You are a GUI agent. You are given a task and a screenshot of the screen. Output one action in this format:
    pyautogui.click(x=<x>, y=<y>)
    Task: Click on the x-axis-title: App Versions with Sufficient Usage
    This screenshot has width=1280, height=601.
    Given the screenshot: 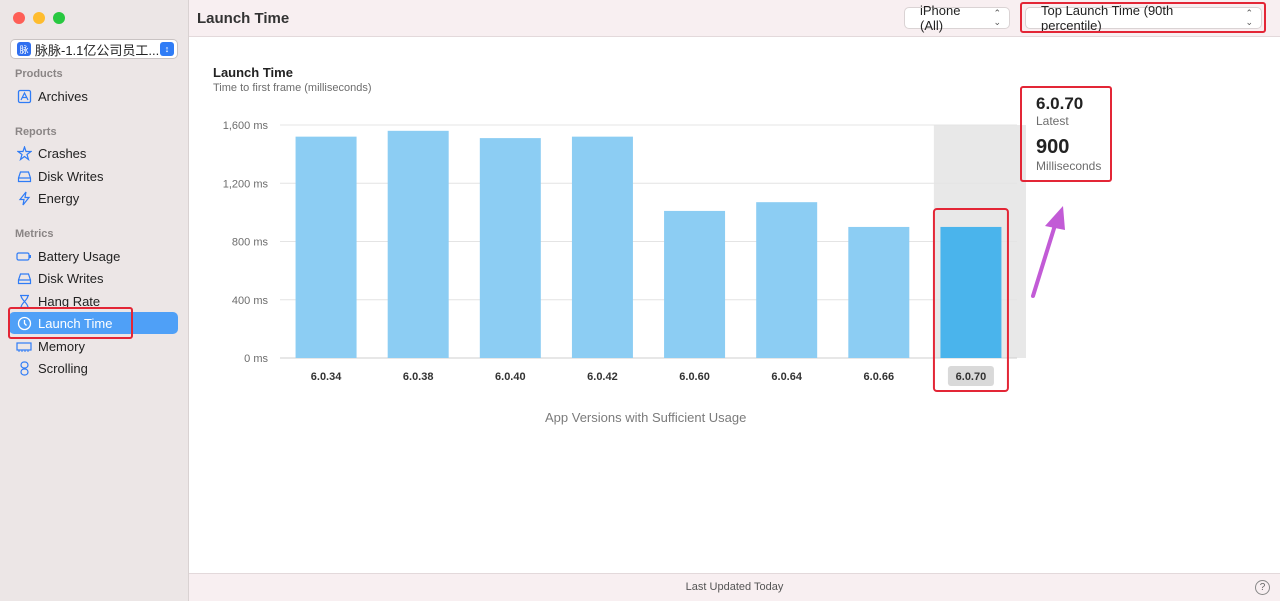 What is the action you would take?
    pyautogui.click(x=646, y=417)
    